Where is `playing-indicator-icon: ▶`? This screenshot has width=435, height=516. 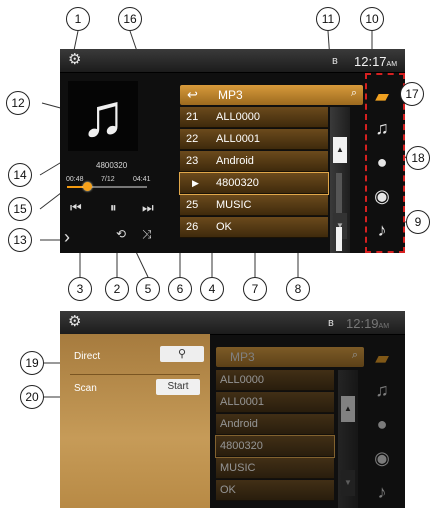
playing-indicator-icon: ▶ is located at coordinates (195, 183).